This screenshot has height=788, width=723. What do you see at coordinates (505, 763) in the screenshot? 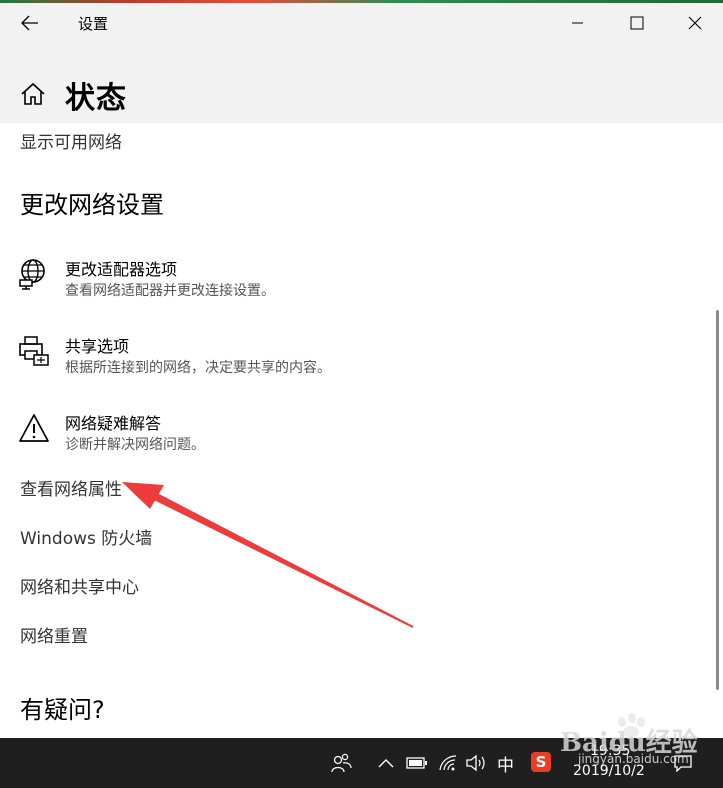
I see `ime-indicator: 中` at bounding box center [505, 763].